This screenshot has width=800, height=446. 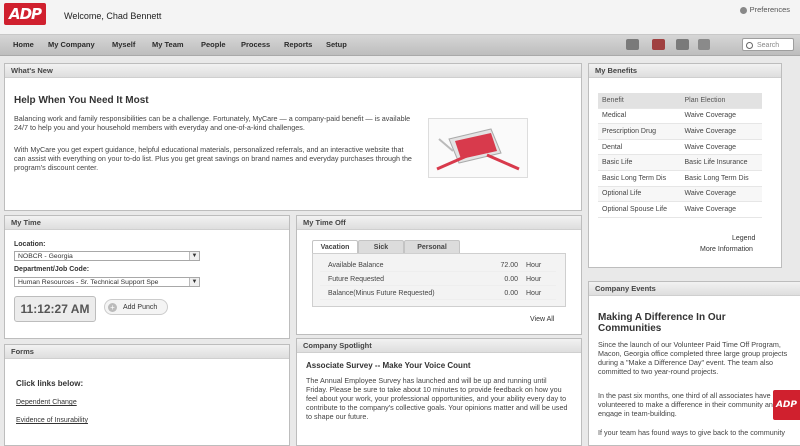 I want to click on whats-new-title: Help When You Need It Most, so click(x=81, y=100).